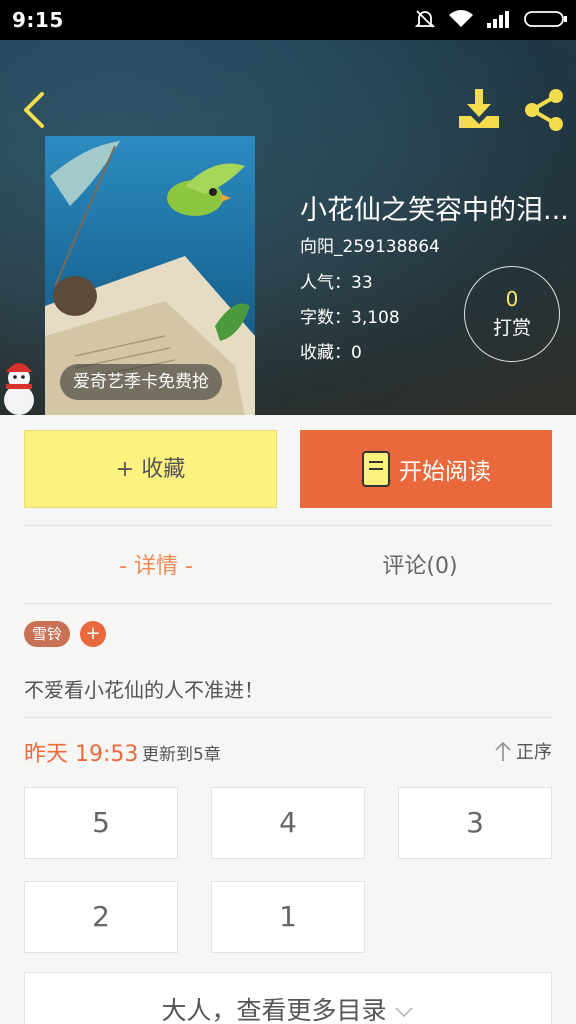 The width and height of the screenshot is (576, 1024). I want to click on more-chapters-label: 大人，查看更多目录, so click(274, 1010).